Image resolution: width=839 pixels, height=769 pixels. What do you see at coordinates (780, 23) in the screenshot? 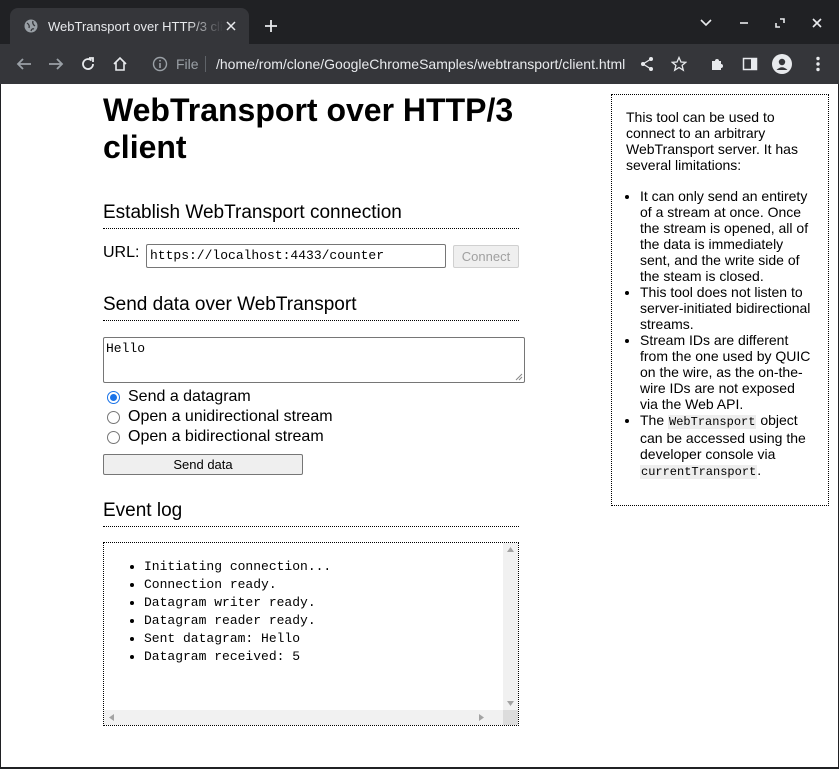
I see `restore-icon` at bounding box center [780, 23].